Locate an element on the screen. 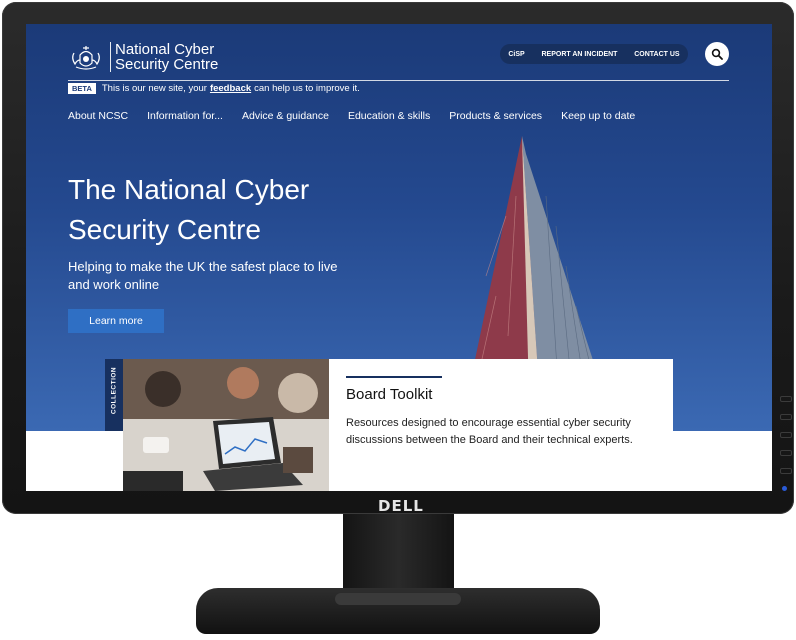  hero-title: The National Cyber Security Centre is located at coordinates (189, 209).